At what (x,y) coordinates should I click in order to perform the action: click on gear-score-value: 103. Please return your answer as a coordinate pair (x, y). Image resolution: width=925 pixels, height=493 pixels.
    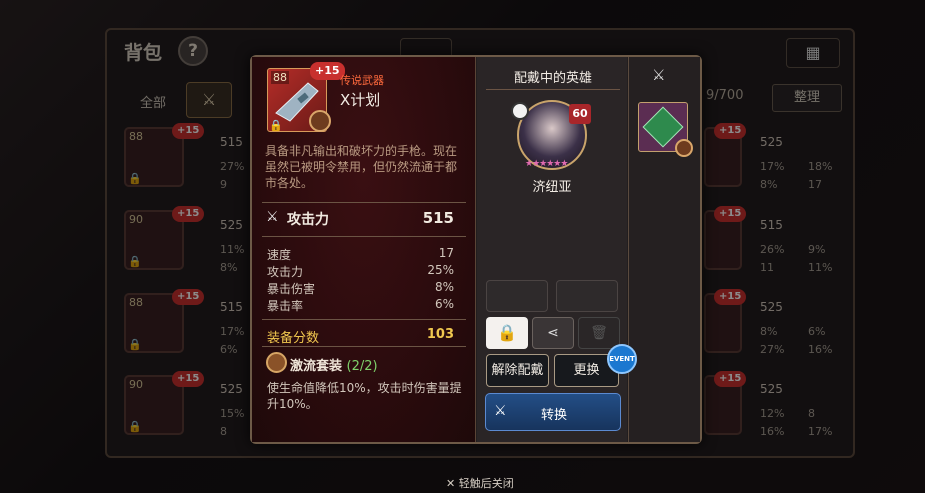
    Looking at the image, I should click on (440, 334).